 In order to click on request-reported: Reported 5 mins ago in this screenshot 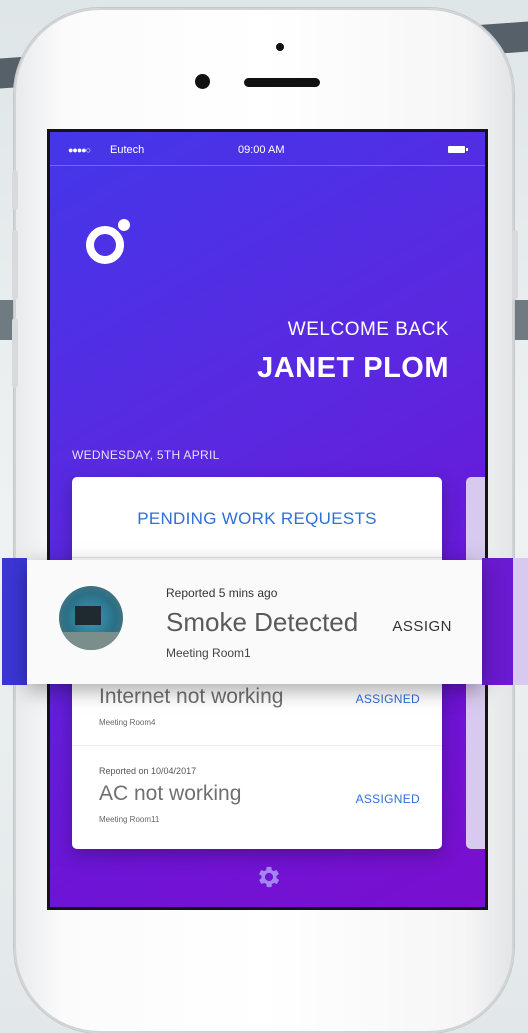, I will do `click(222, 593)`.